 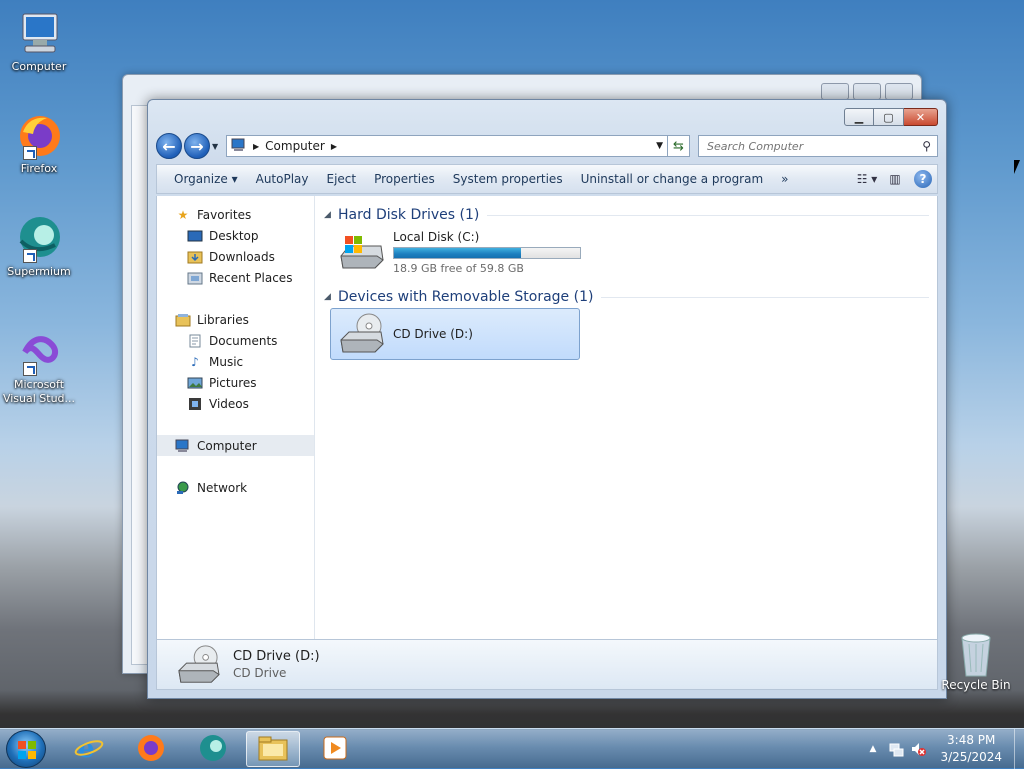 I want to click on address-bar: ▶ Computer ▶ ▼, so click(x=447, y=146).